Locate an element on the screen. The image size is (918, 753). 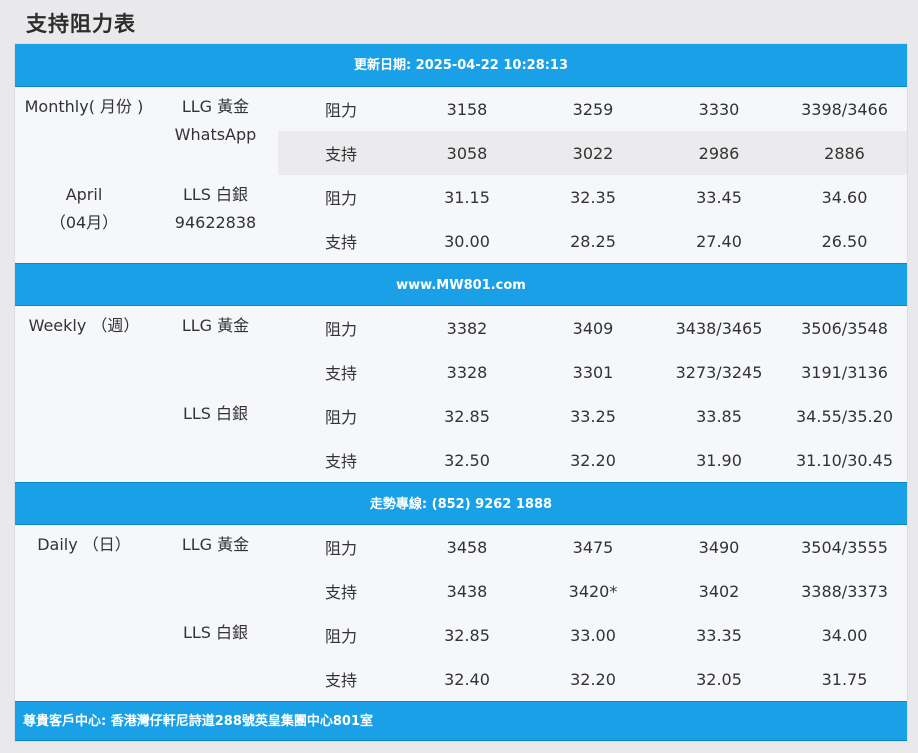
website-bar: www.MW801.com is located at coordinates (461, 284).